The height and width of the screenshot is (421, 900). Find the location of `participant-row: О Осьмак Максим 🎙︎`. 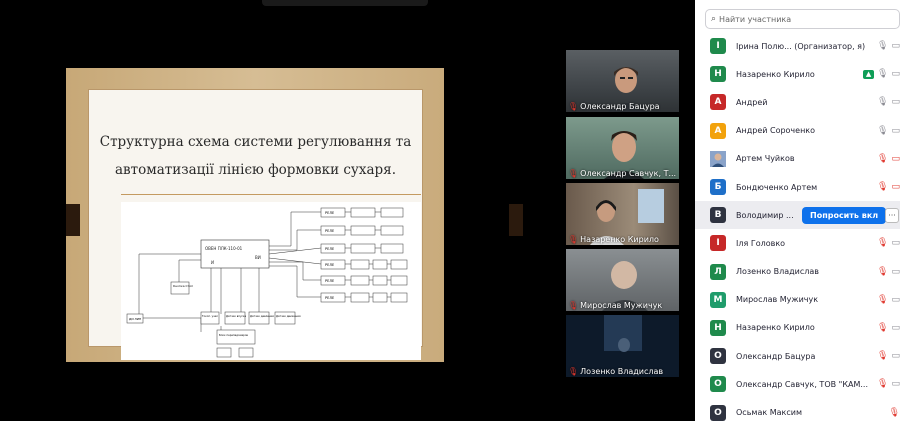

participant-row: О Осьмак Максим 🎙︎ is located at coordinates (797, 409).